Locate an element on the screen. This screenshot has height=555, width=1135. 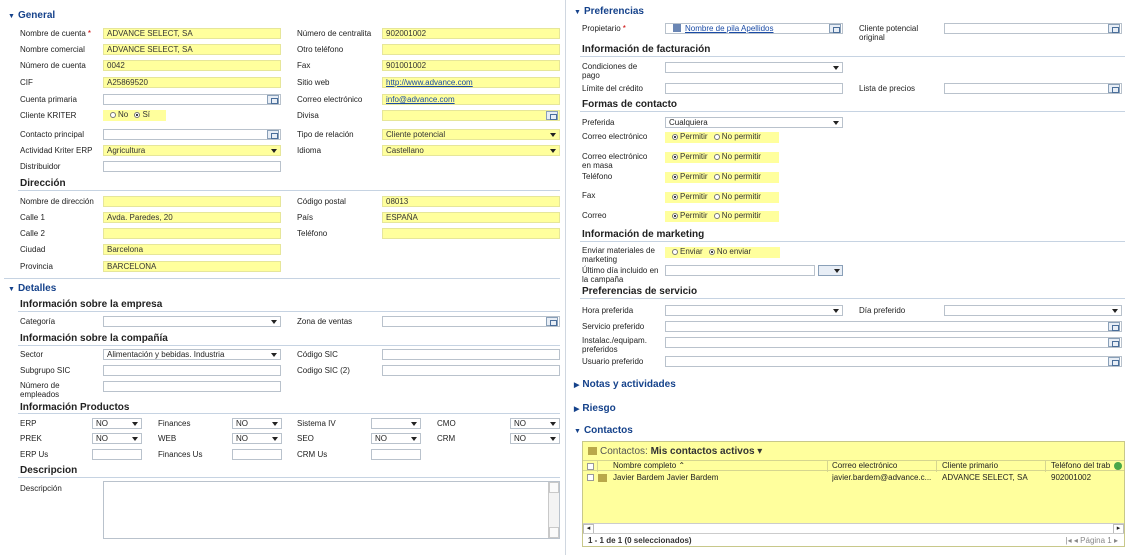
col-nombre: Nombre completo ⌃ is located at coordinates (649, 466).